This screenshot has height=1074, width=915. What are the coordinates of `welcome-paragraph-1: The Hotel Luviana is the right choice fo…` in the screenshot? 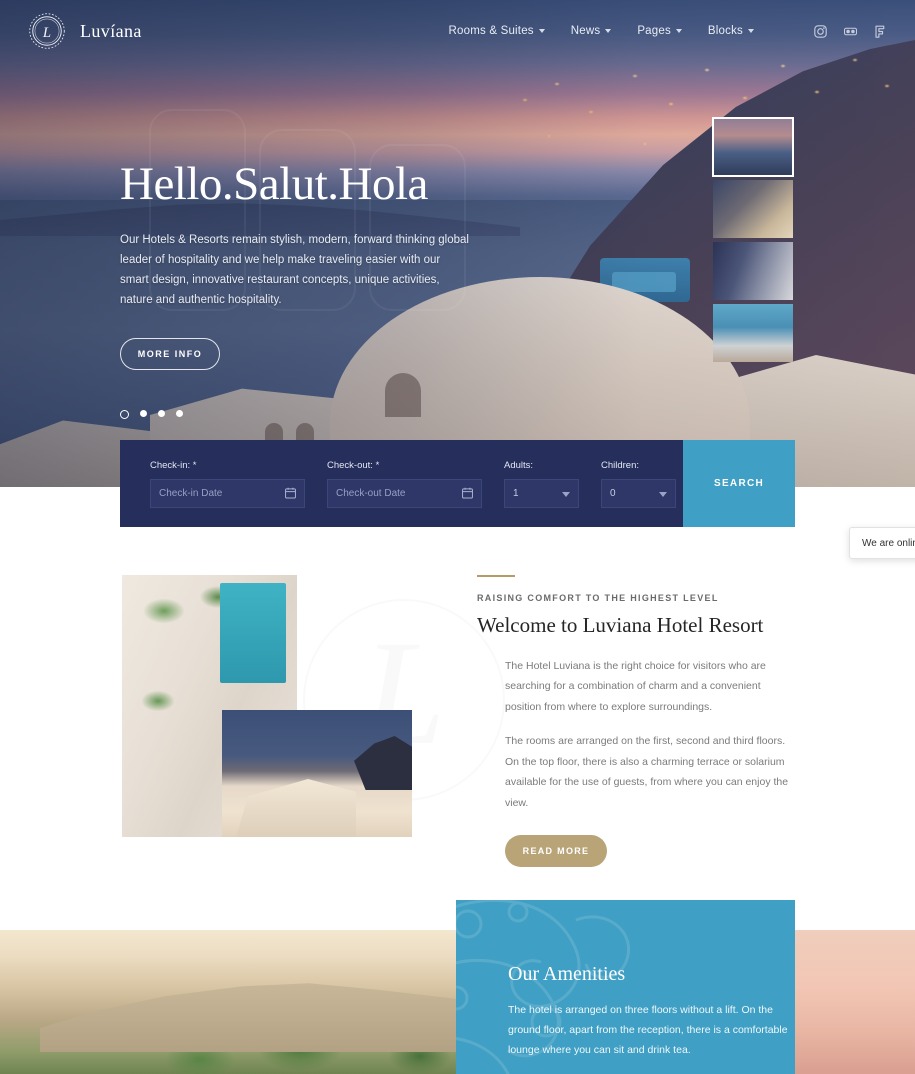 It's located at (635, 686).